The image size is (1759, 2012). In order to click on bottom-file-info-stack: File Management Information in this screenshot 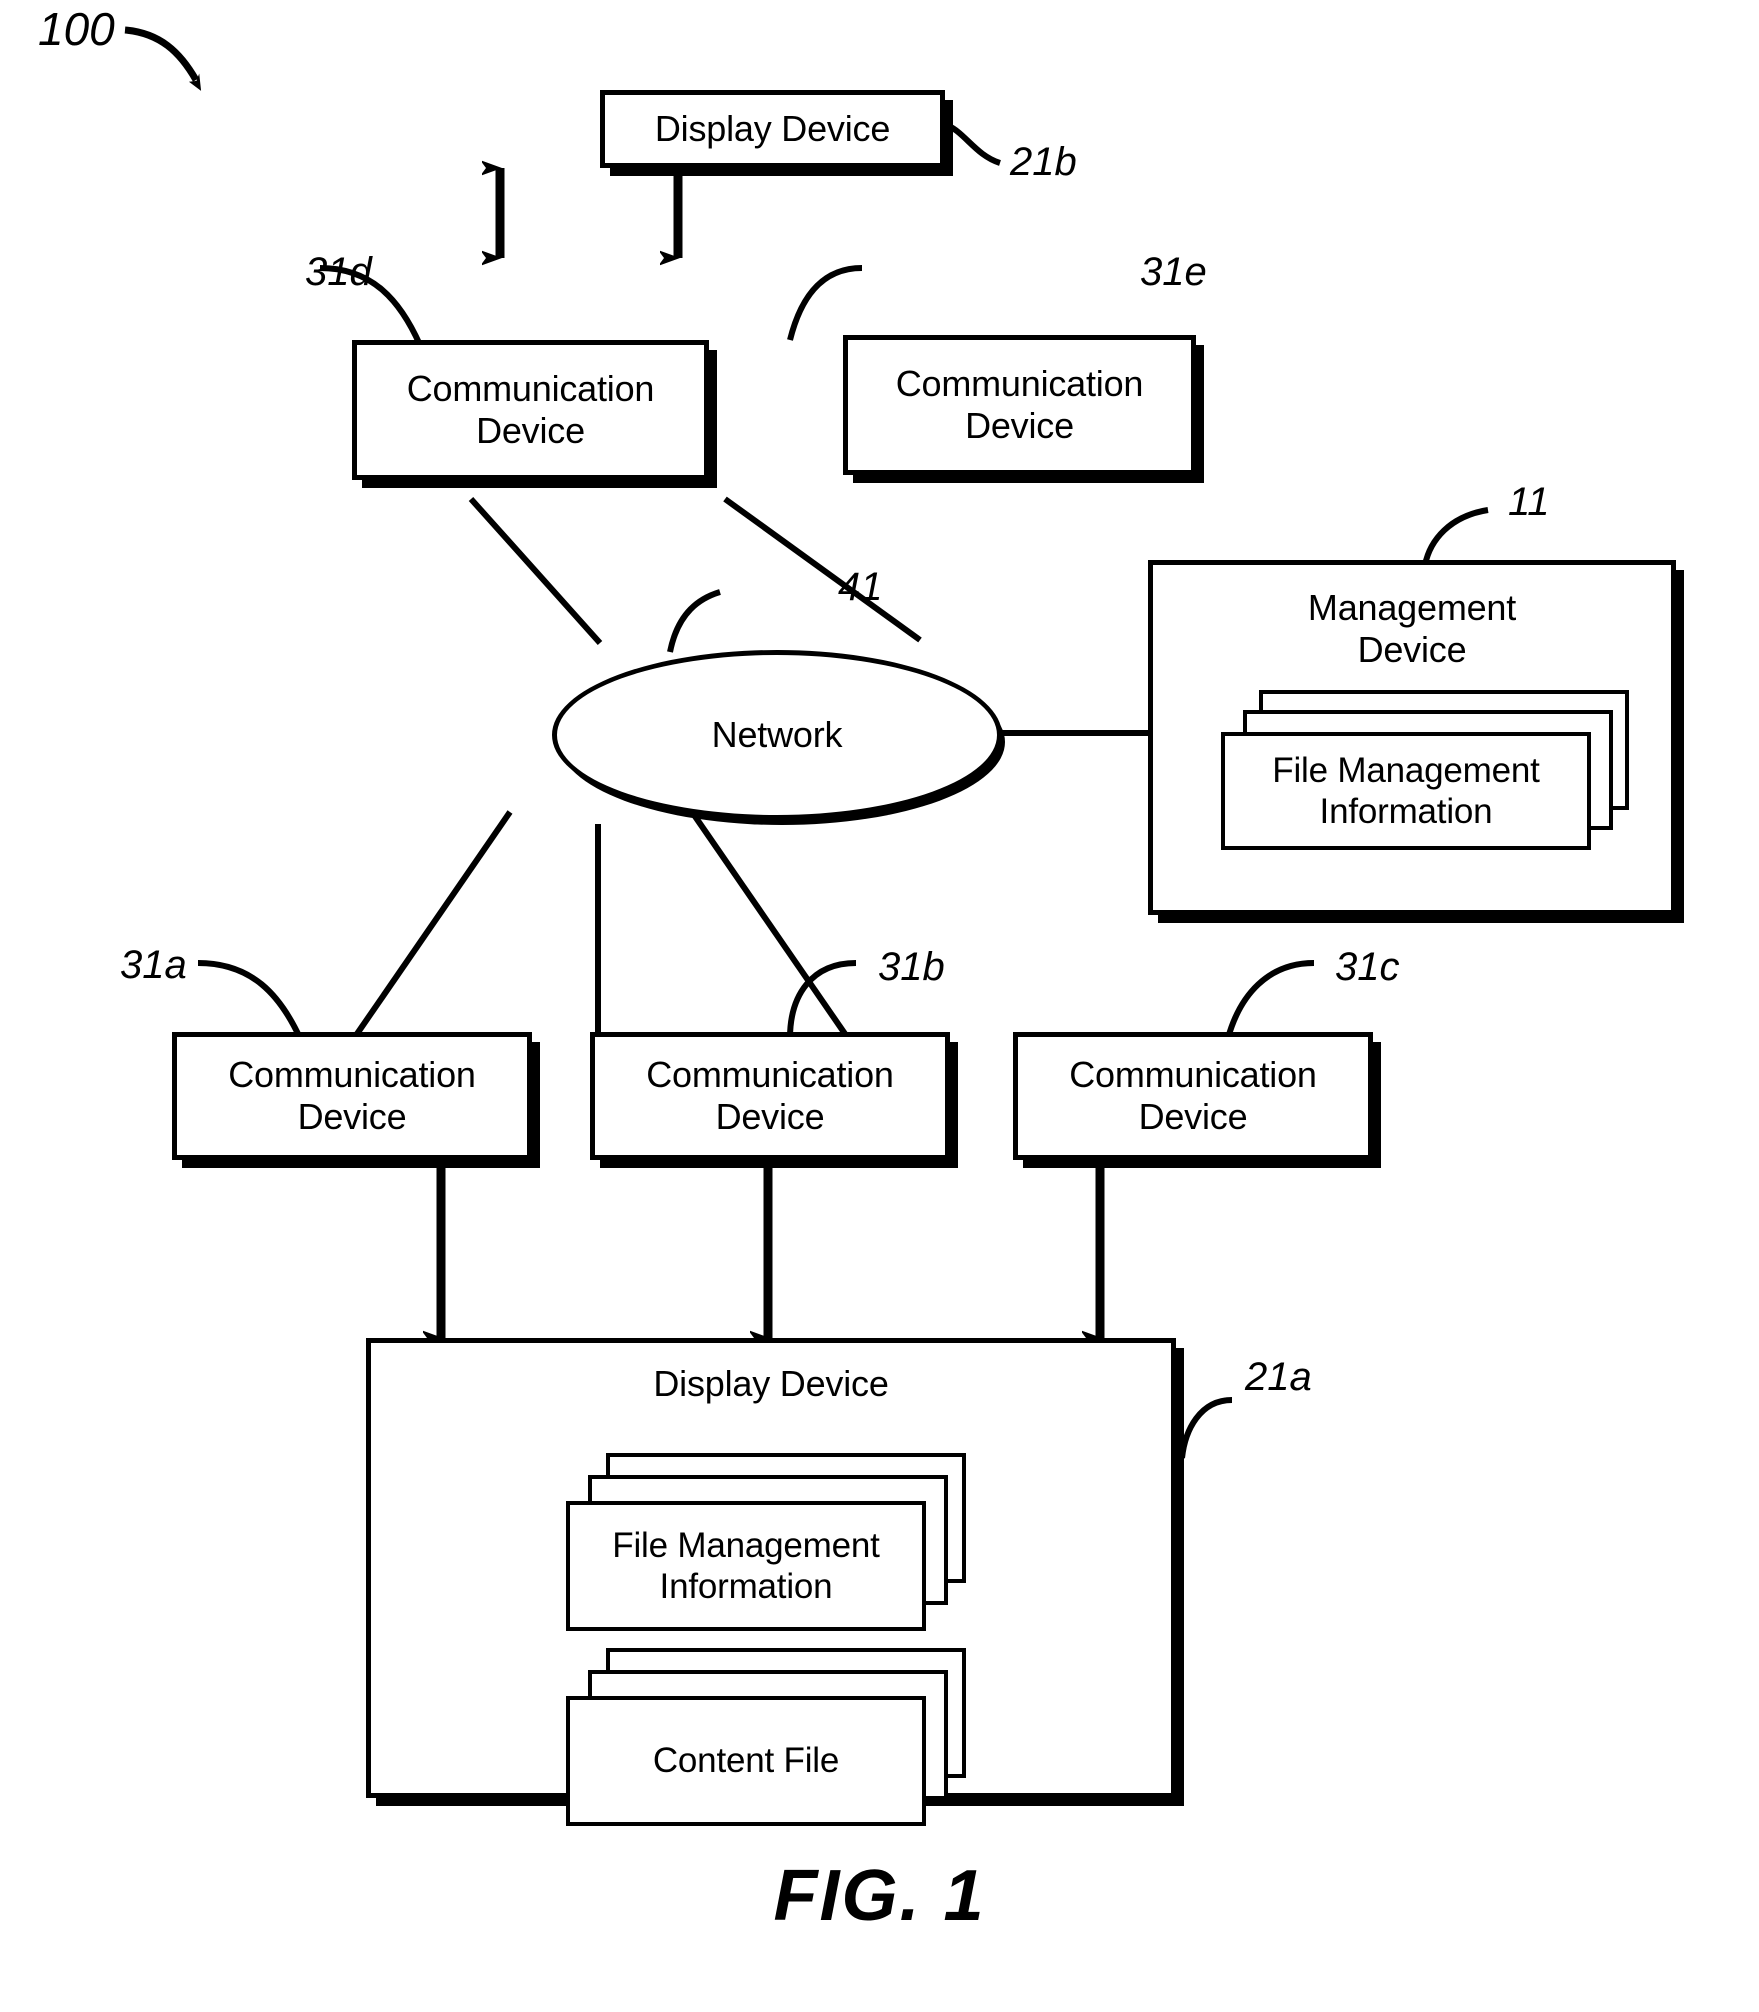, I will do `click(781, 1543)`.